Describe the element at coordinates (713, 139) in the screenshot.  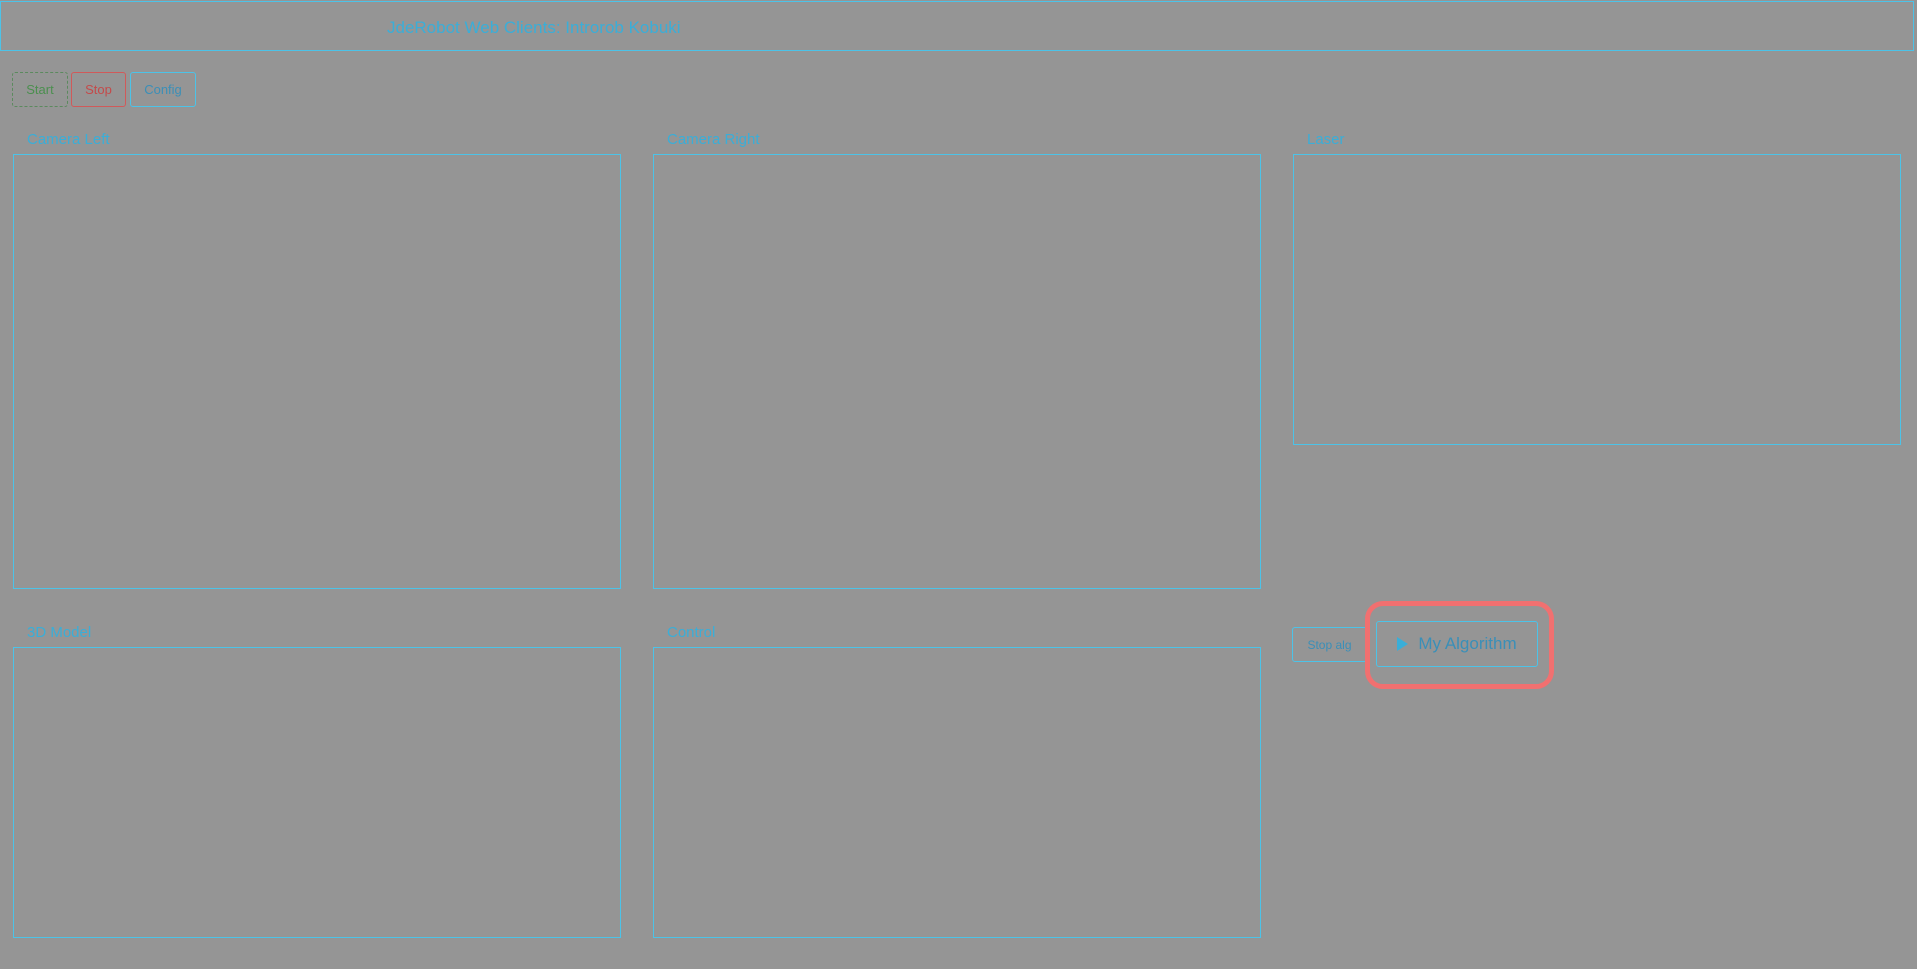
I see `camera-right-label: Camera Right` at that location.